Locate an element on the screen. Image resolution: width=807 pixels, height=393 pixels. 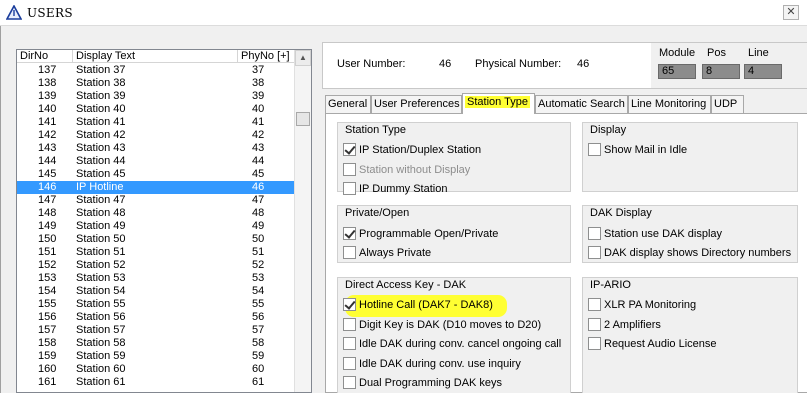
table-row: 143 Station 43 43 is located at coordinates (156, 148).